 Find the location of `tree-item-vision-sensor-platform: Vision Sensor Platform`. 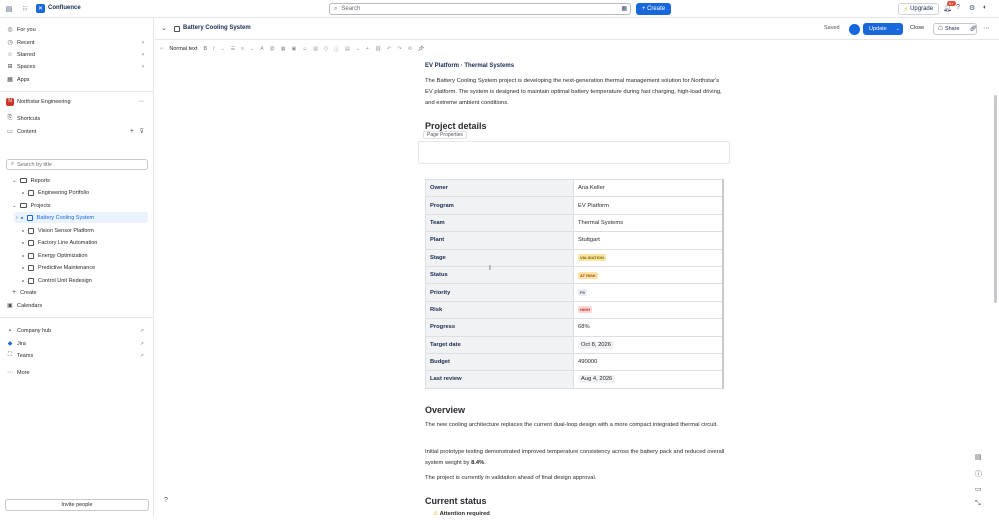

tree-item-vision-sensor-platform: Vision Sensor Platform is located at coordinates (85, 230).